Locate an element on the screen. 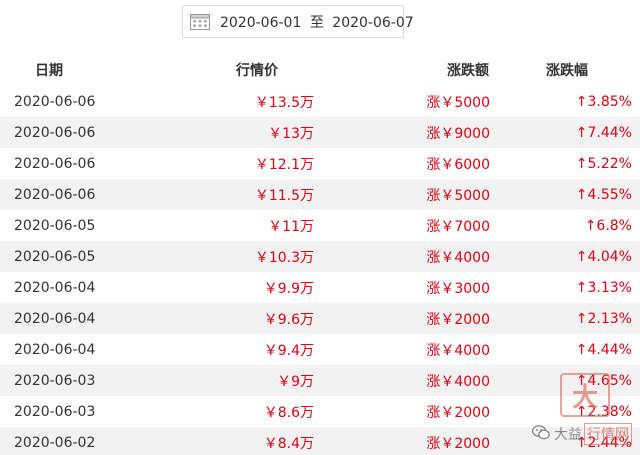 Image resolution: width=640 pixels, height=455 pixels. cell-pct: ↑4.04% is located at coordinates (603, 256).